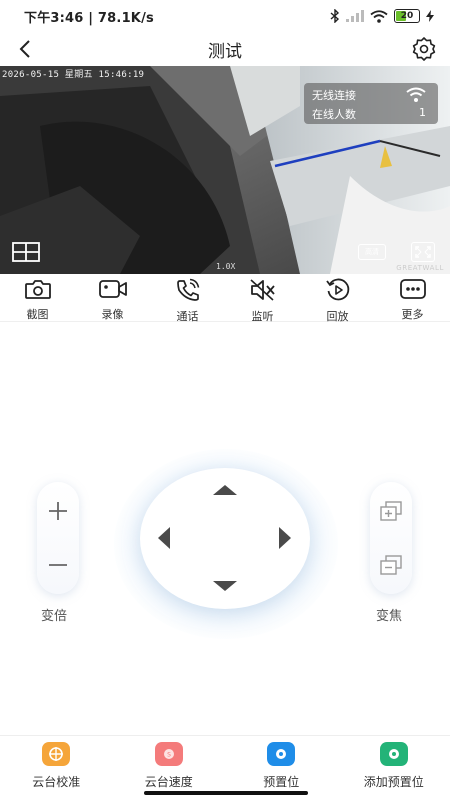  I want to click on screenshot-button: 截图, so click(37, 297).